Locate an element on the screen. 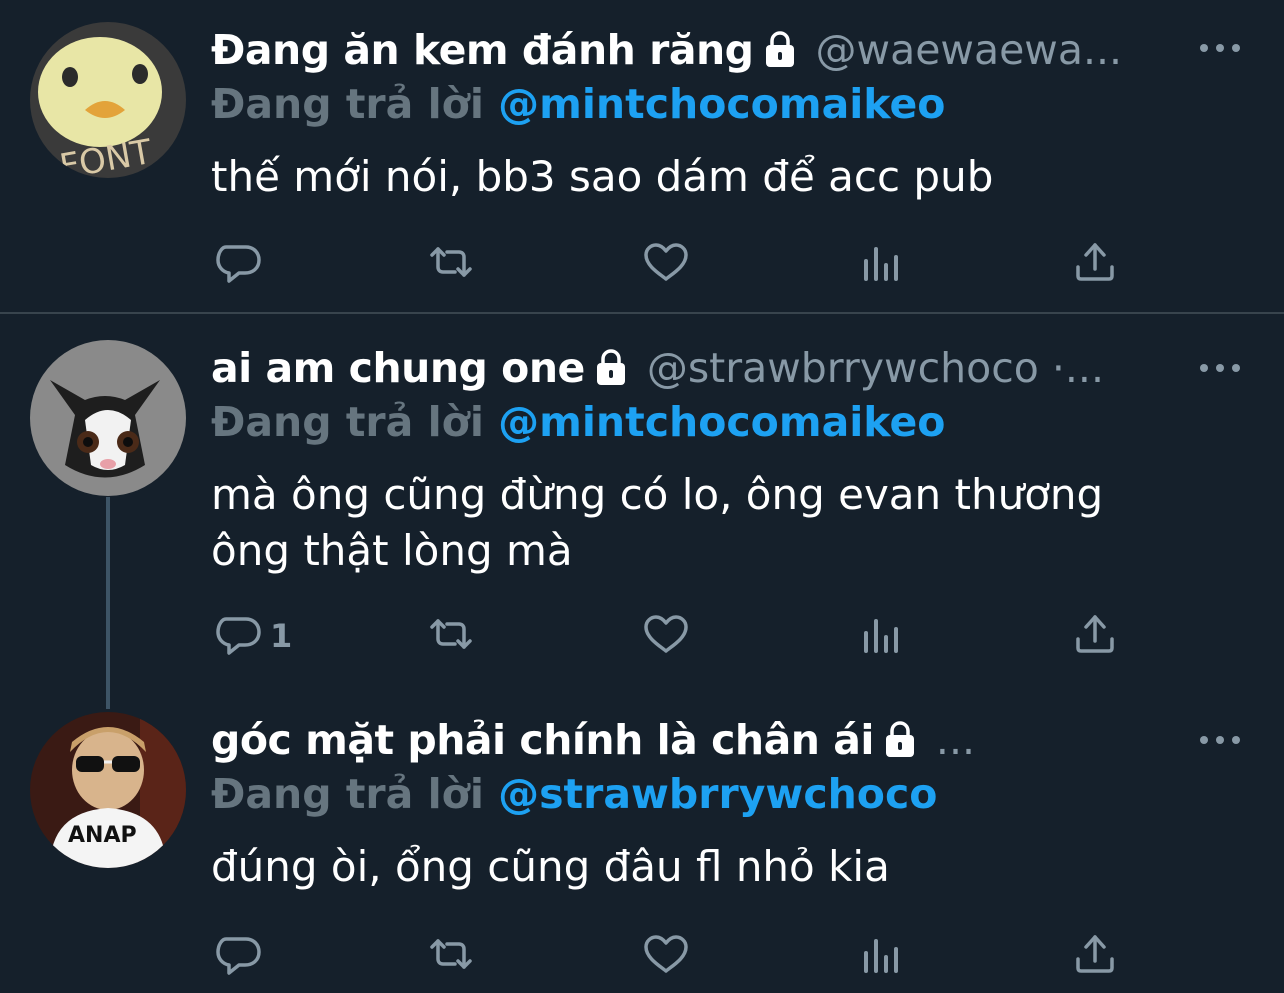 The image size is (1284, 993). display-name: Đang ăn kem đánh răng is located at coordinates (482, 50).